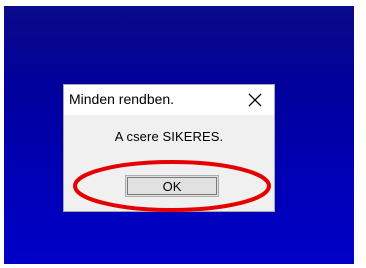 This screenshot has height=268, width=366. I want to click on dialog-title: Minden rendben., so click(122, 99).